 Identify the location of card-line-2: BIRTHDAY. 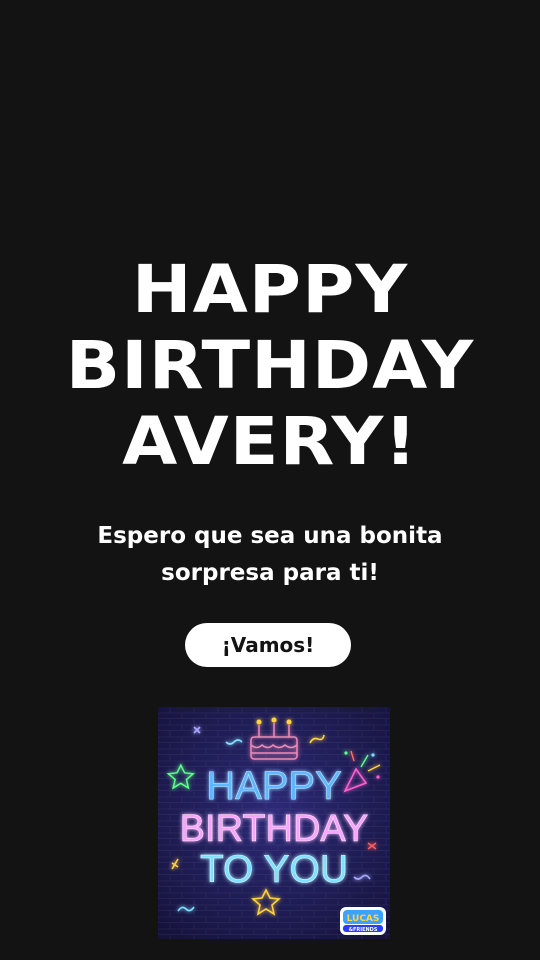
(274, 829).